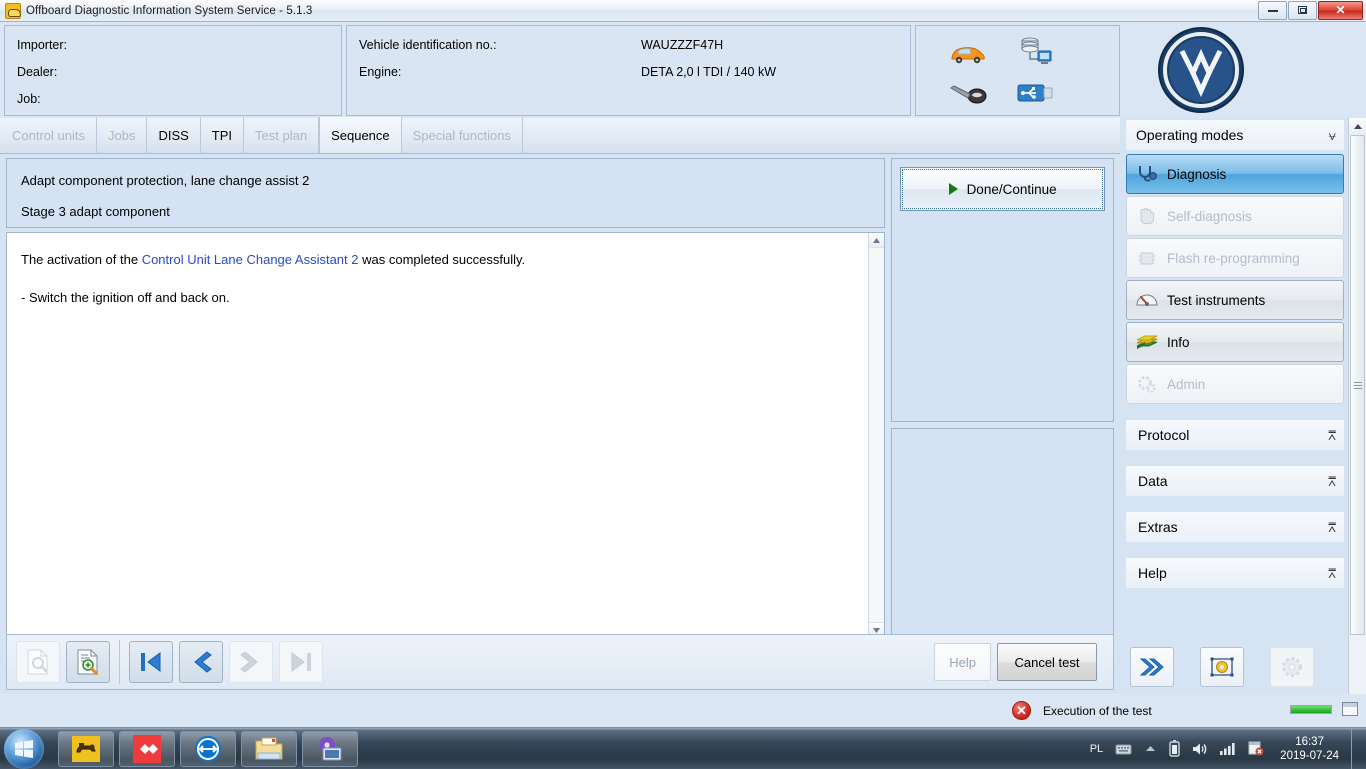 This screenshot has width=1366, height=769. I want to click on sidebar-item-label: Flash re-programming, so click(1233, 258).